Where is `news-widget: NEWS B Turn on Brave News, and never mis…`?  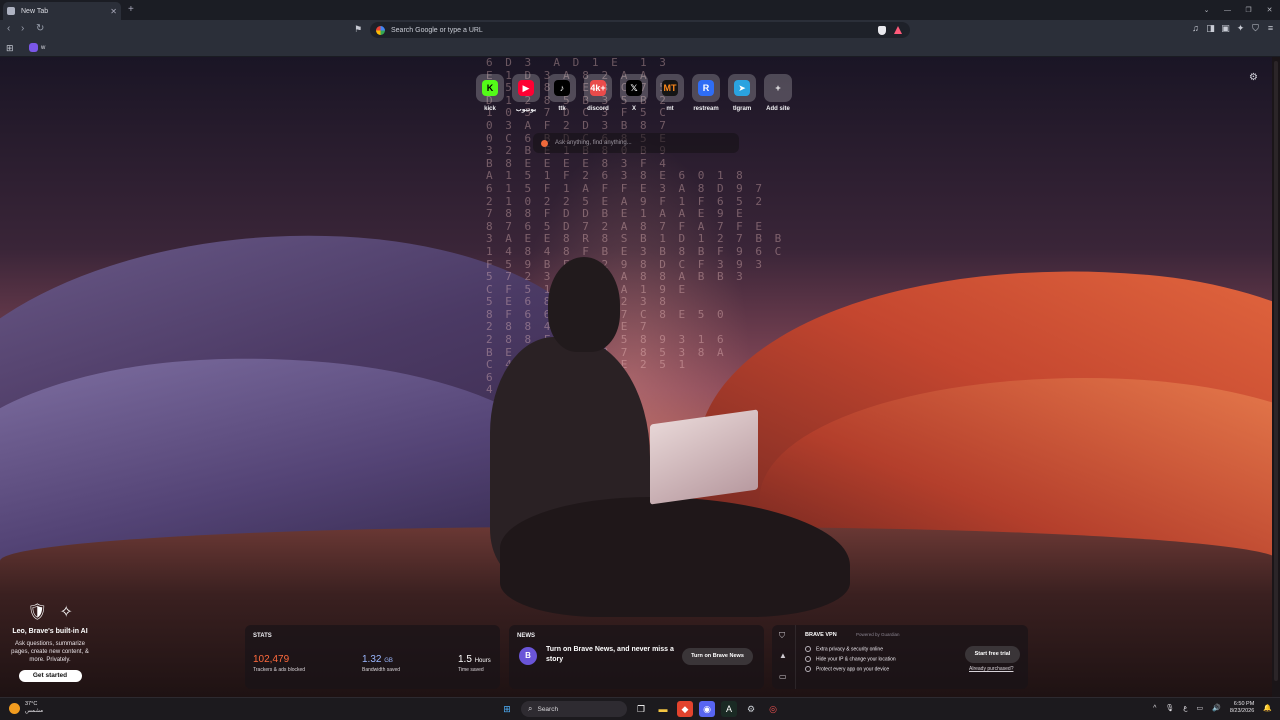 news-widget: NEWS B Turn on Brave News, and never mis… is located at coordinates (636, 657).